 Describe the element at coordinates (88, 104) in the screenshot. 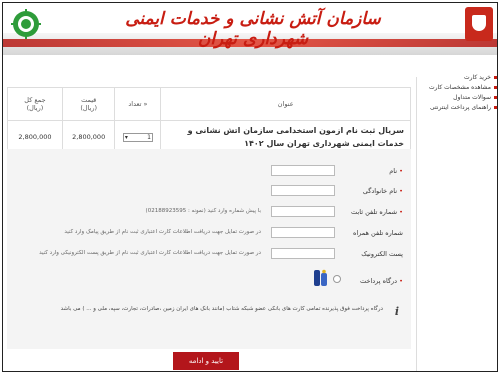

I see `col-price-header: قیمت (ریال)` at that location.